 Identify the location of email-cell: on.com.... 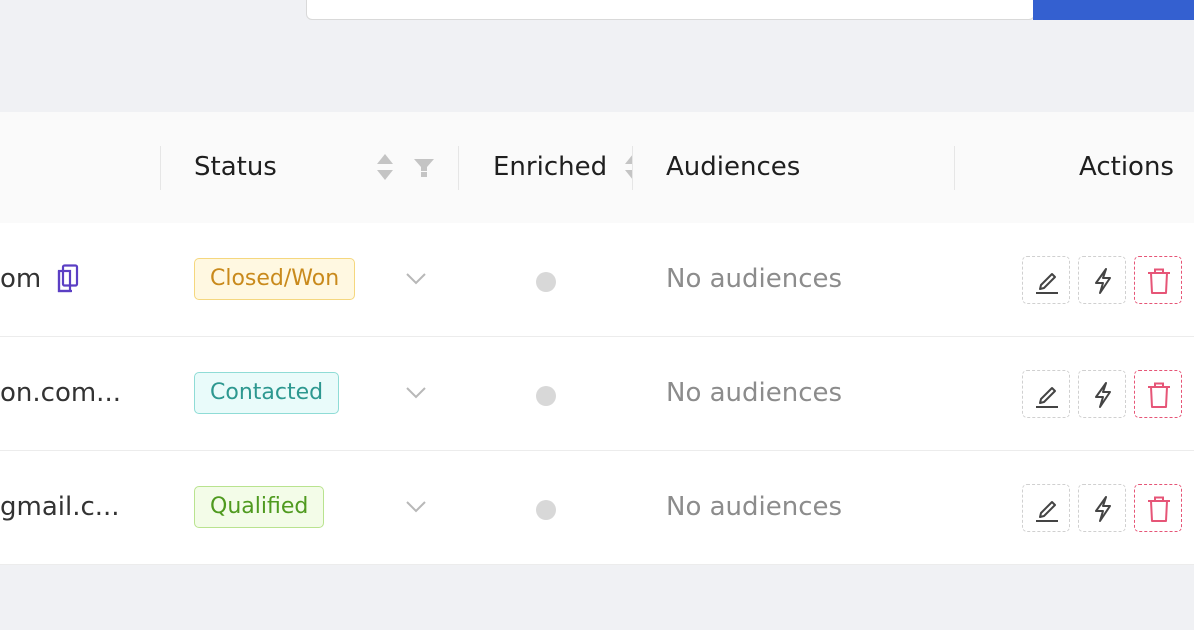
(60, 393).